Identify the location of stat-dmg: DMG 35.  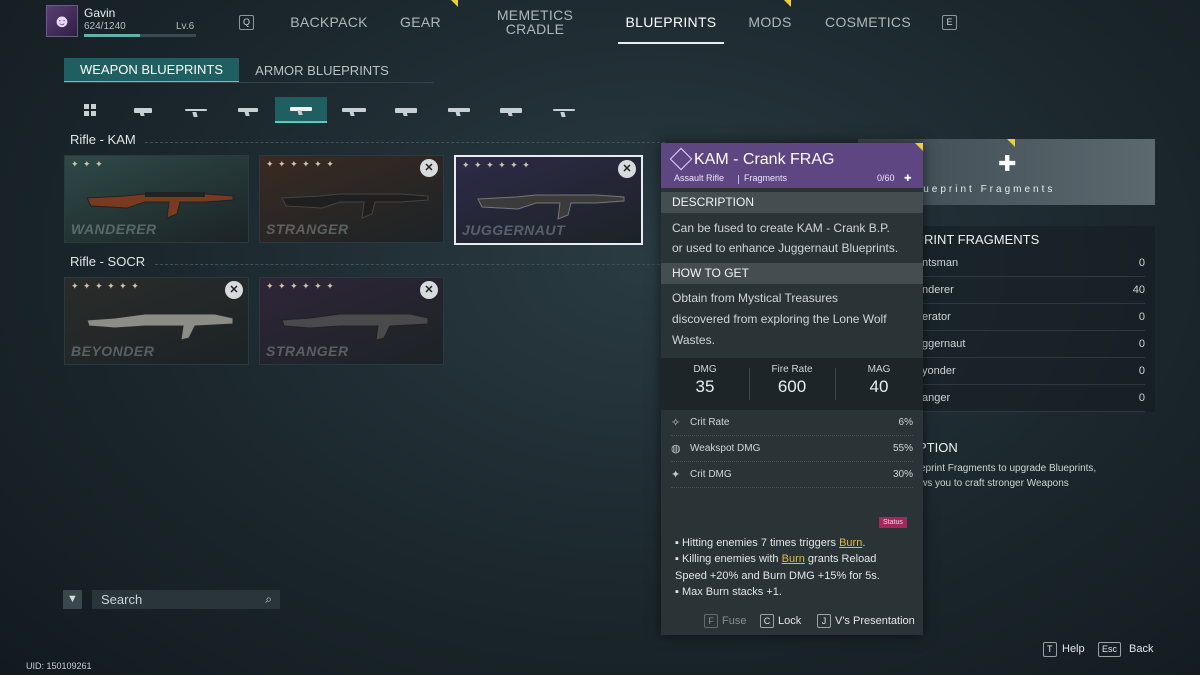
(705, 380).